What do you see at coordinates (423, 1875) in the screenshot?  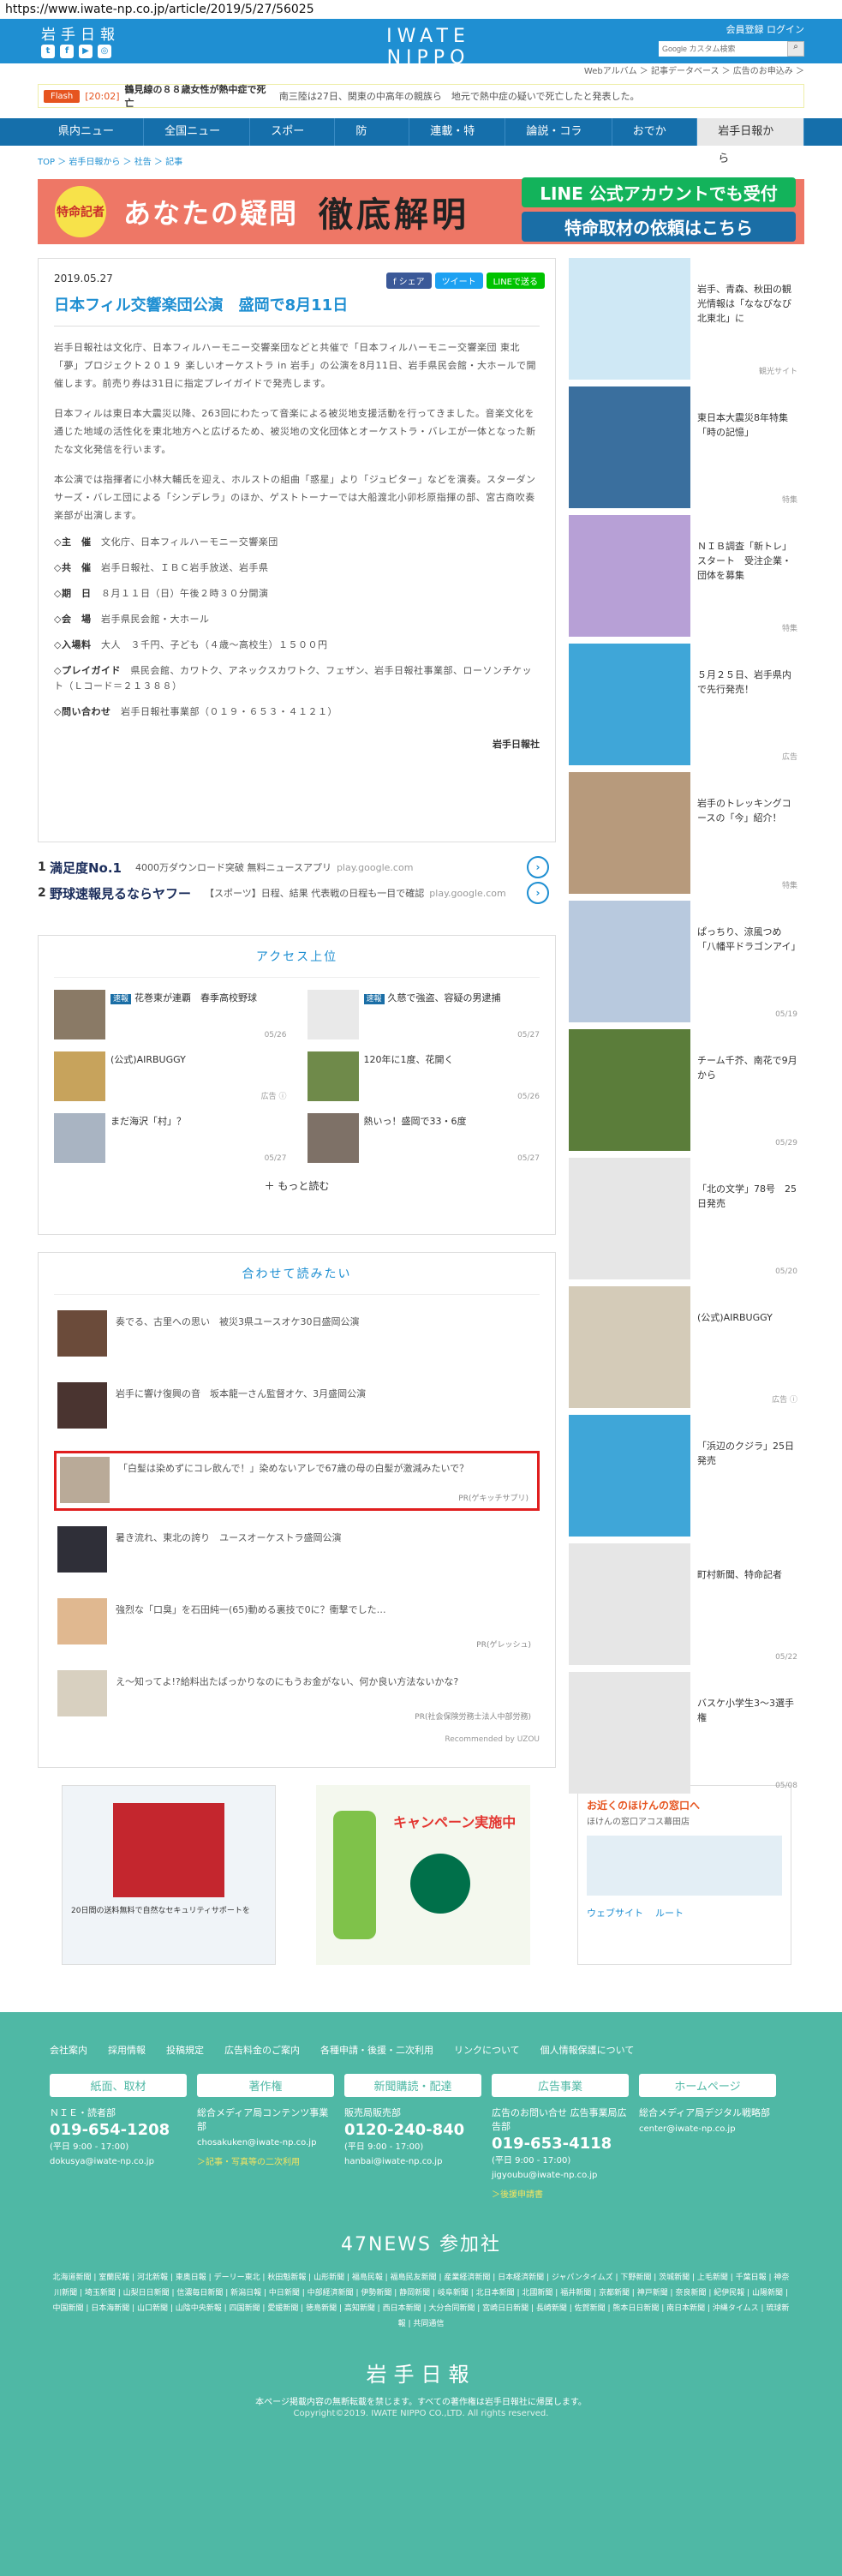 I see `display-ad: キャンペーン実施中` at bounding box center [423, 1875].